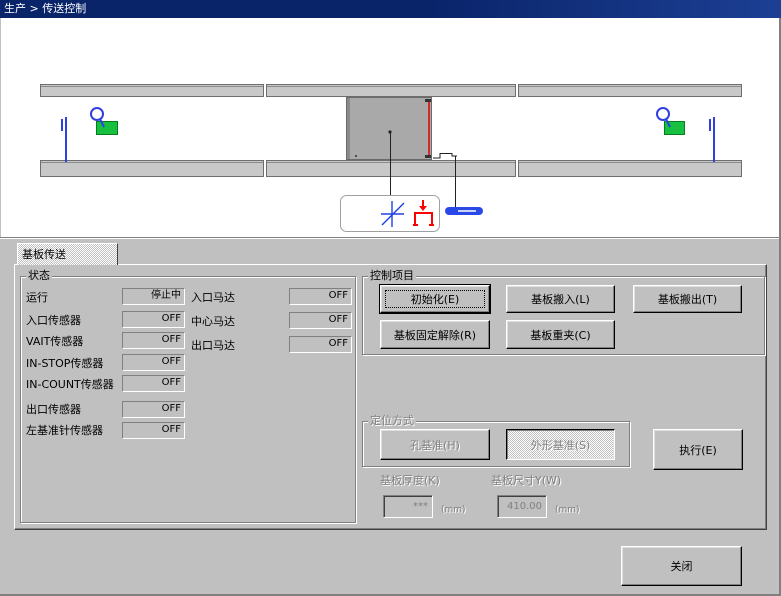 Image resolution: width=781 pixels, height=596 pixels. What do you see at coordinates (567, 510) in the screenshot?
I see `size-y-unit: (mm)` at bounding box center [567, 510].